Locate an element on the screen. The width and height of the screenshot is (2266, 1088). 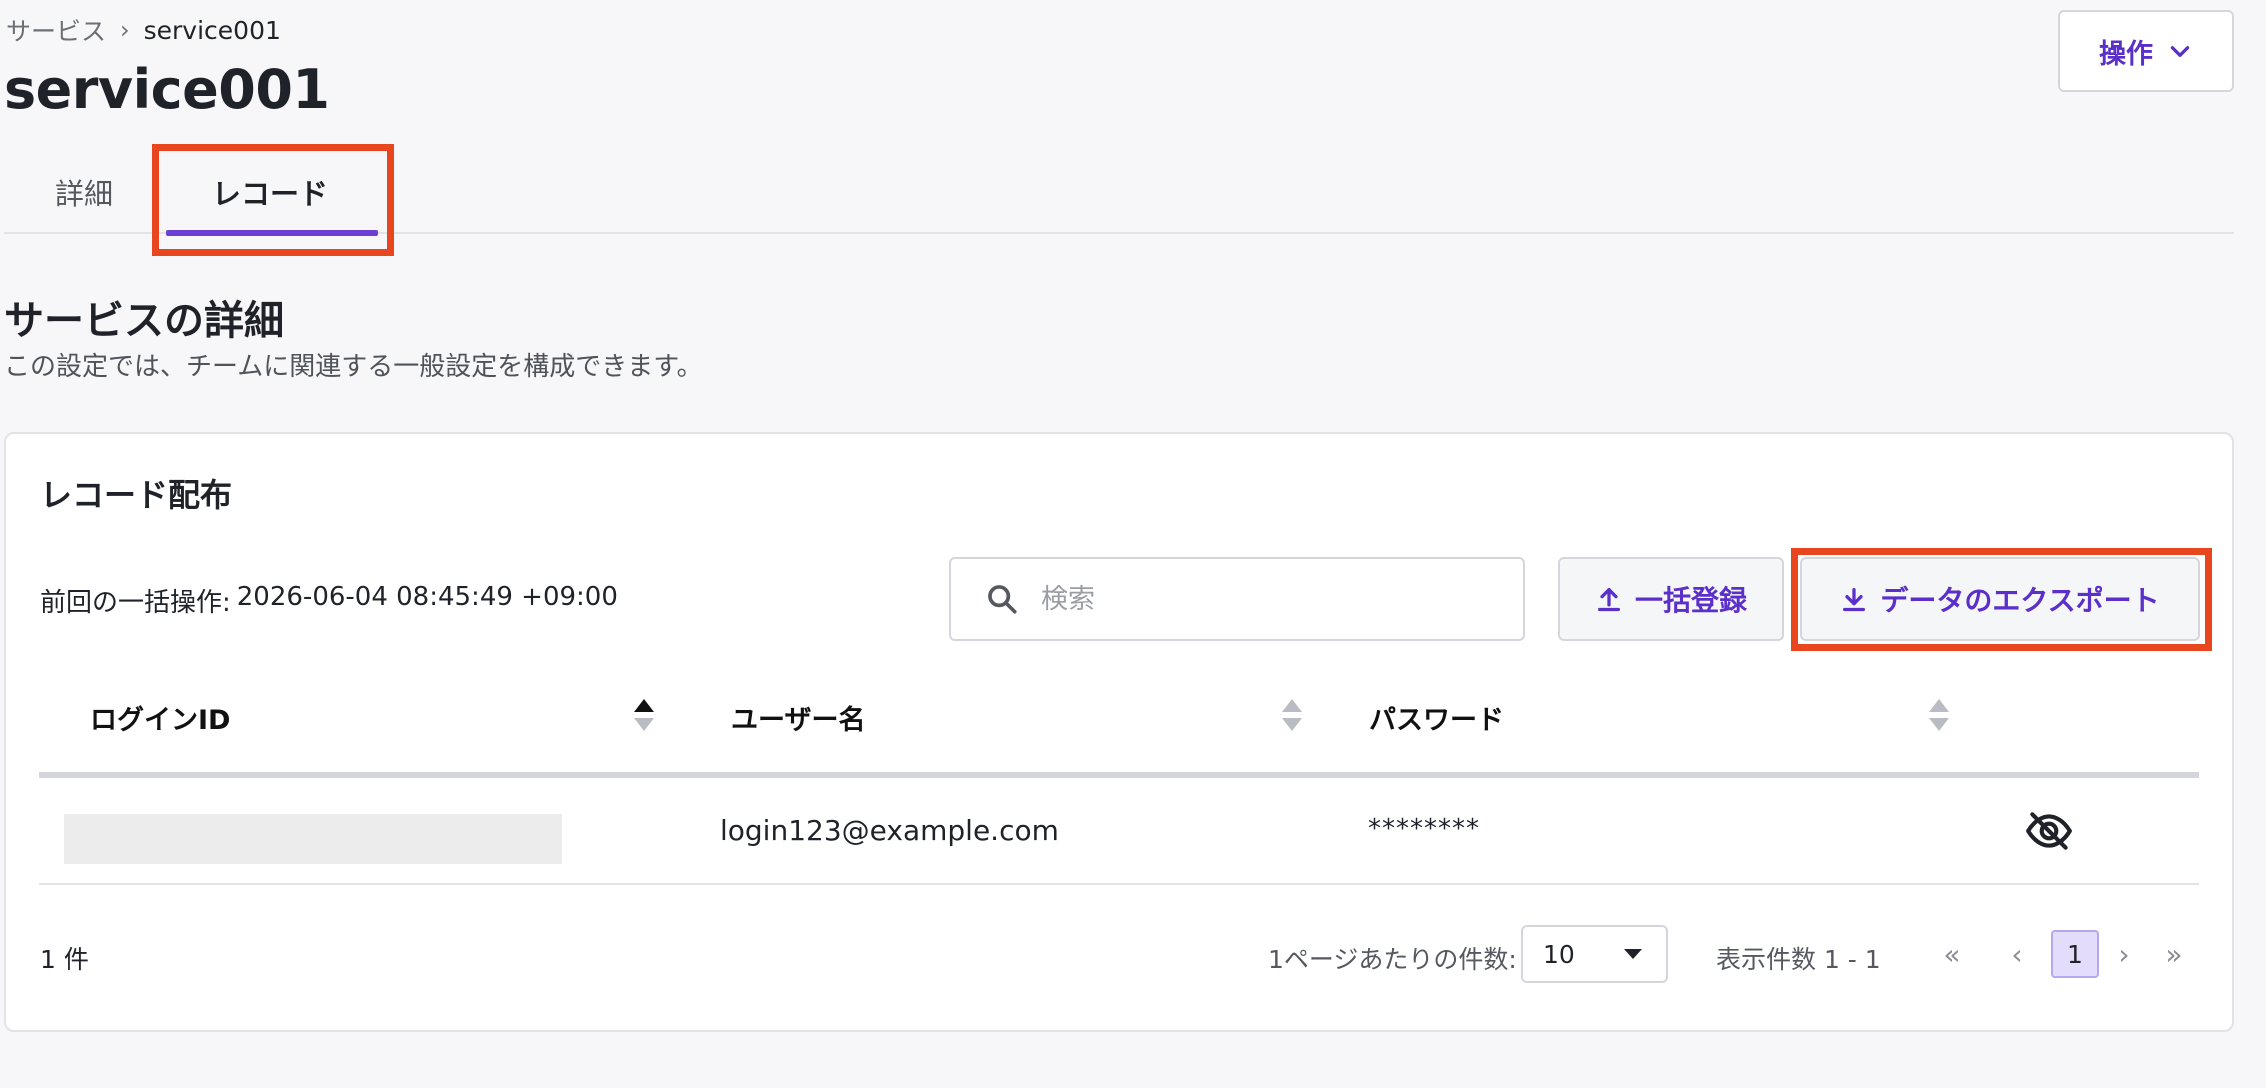
username-cell: login123@example.com is located at coordinates (889, 830).